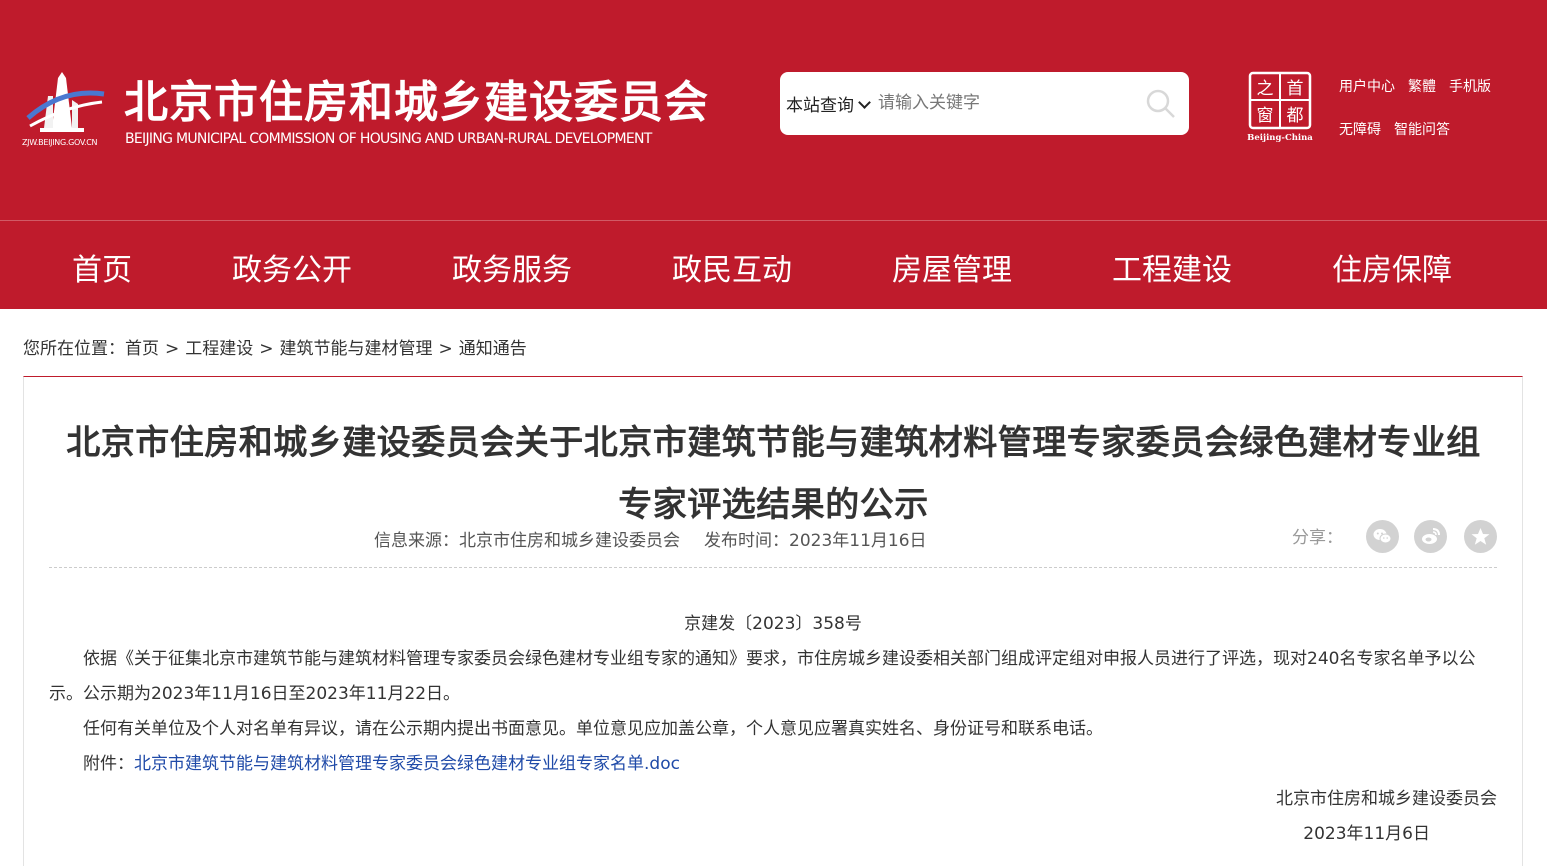 The width and height of the screenshot is (1547, 866). I want to click on breadcrumb-construction: 工程建设, so click(219, 349).